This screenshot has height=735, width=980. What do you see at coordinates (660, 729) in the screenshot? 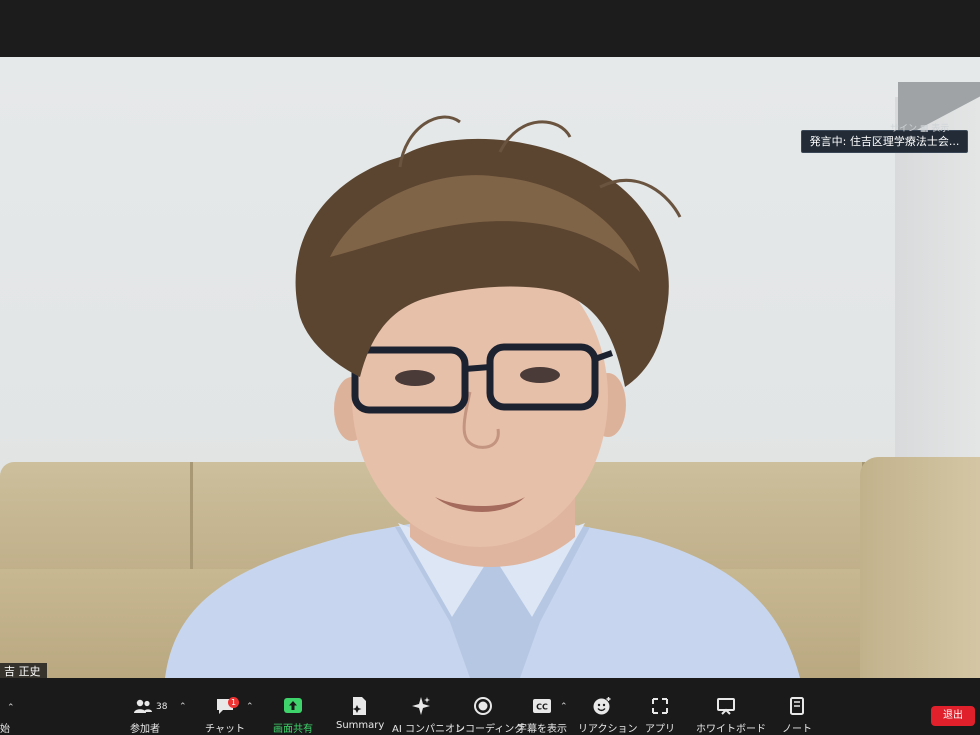
I see `apps-label: アプリ` at bounding box center [660, 729].